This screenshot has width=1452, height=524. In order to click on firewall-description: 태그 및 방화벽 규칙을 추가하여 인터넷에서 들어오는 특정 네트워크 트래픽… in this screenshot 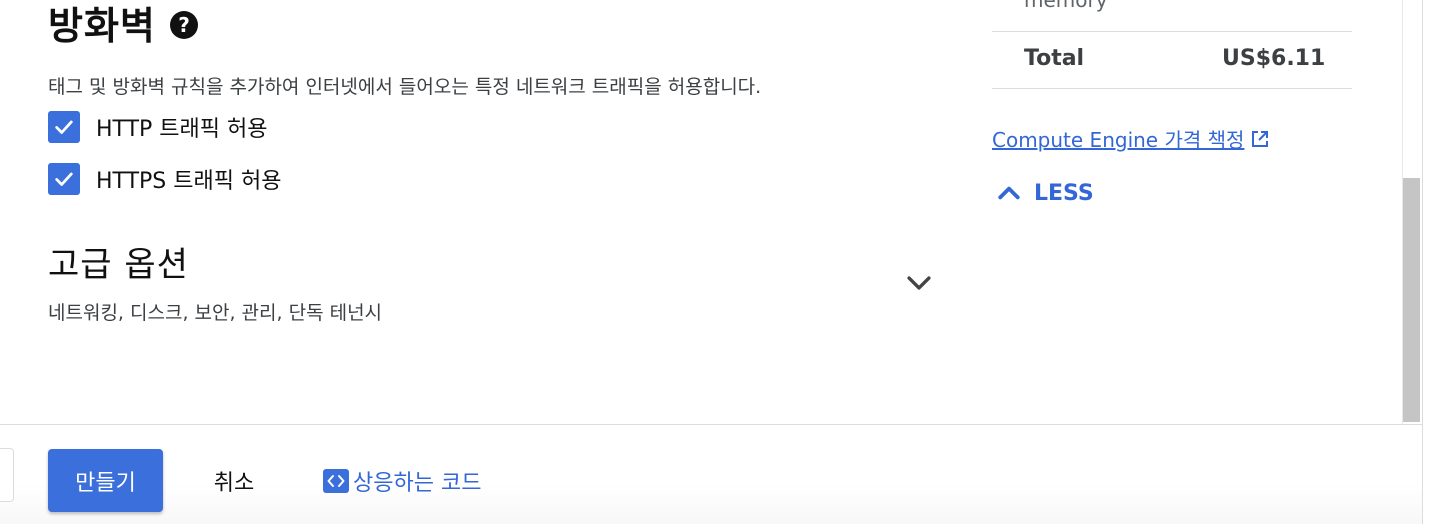, I will do `click(405, 87)`.